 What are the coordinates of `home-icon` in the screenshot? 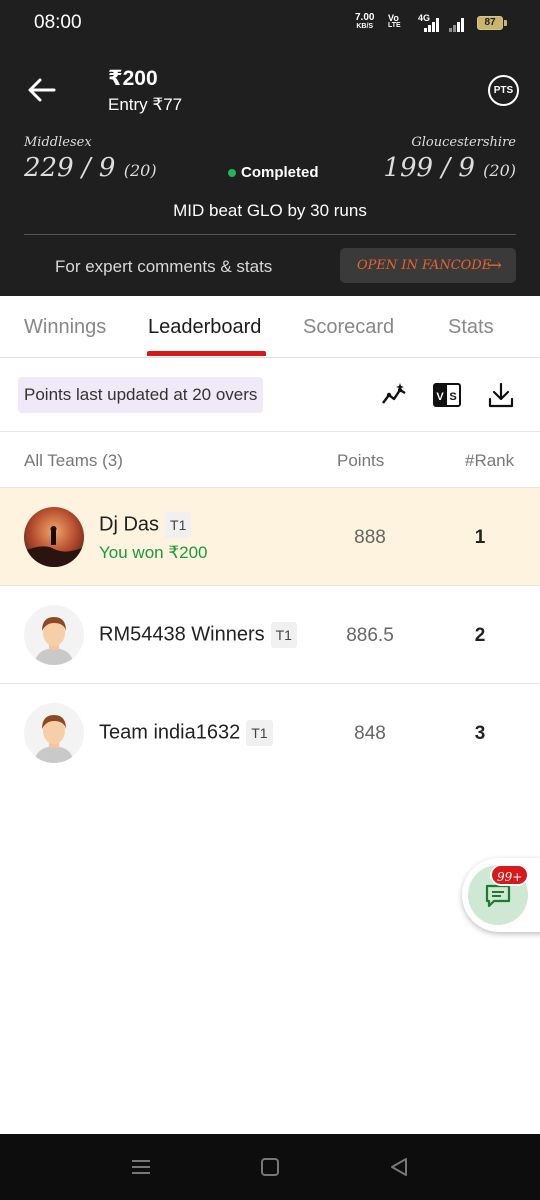 It's located at (270, 1167).